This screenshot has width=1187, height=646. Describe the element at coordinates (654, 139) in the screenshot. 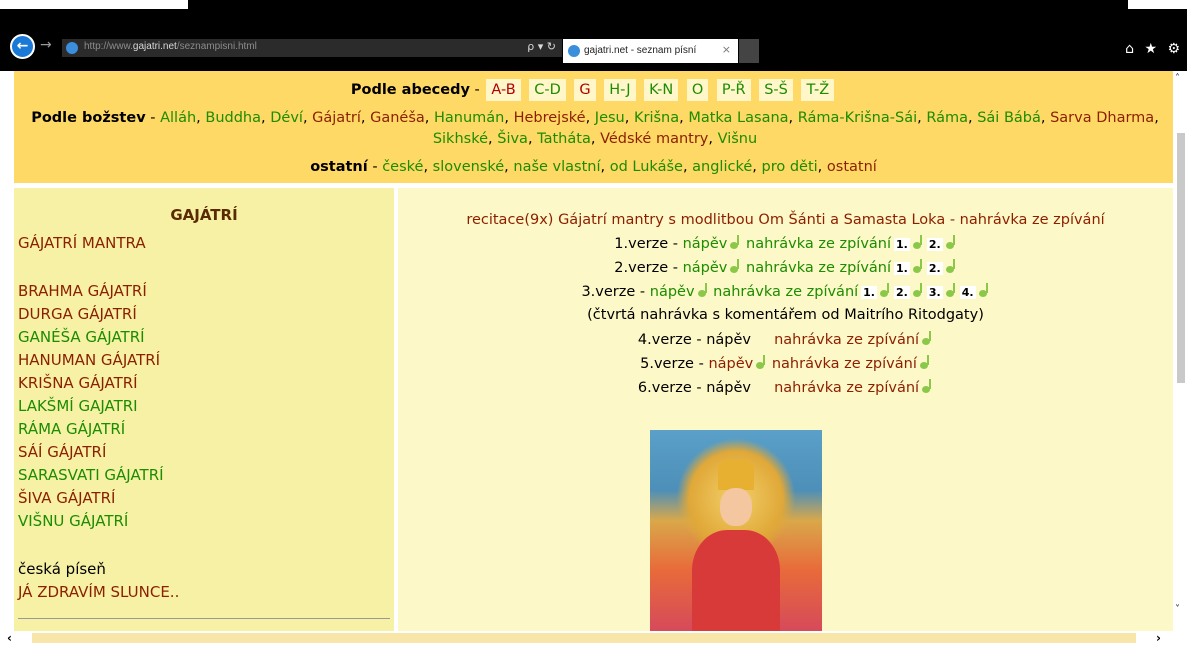

I see `deity-link: Védské mantry` at that location.